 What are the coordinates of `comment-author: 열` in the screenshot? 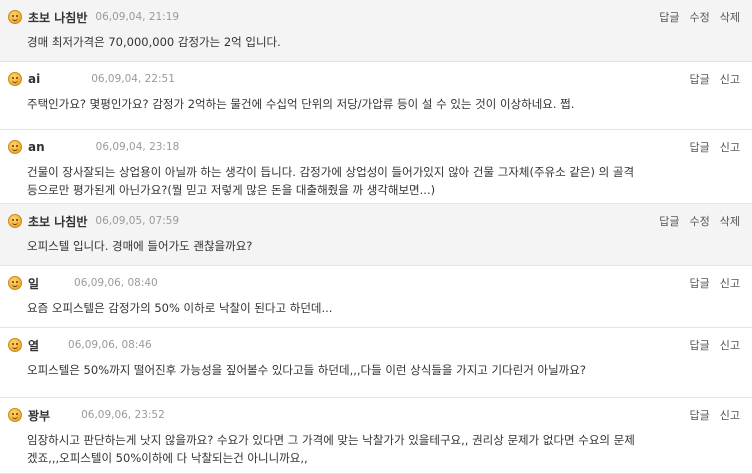 It's located at (33, 345).